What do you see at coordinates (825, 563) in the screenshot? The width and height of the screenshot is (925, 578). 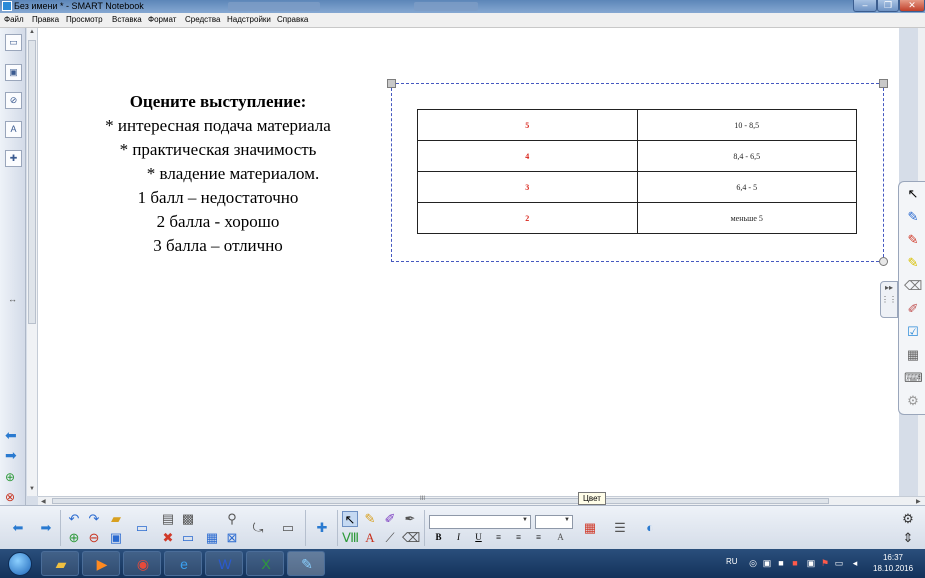 I see `action-center-flag-icon: ⚑` at bounding box center [825, 563].